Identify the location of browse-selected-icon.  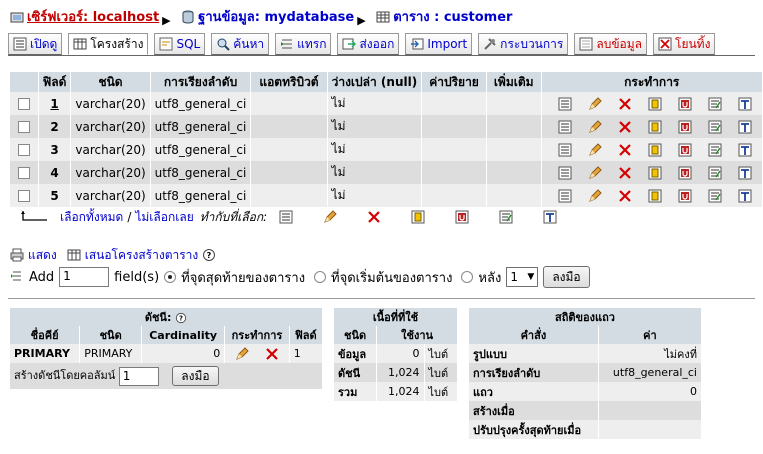
(286, 217).